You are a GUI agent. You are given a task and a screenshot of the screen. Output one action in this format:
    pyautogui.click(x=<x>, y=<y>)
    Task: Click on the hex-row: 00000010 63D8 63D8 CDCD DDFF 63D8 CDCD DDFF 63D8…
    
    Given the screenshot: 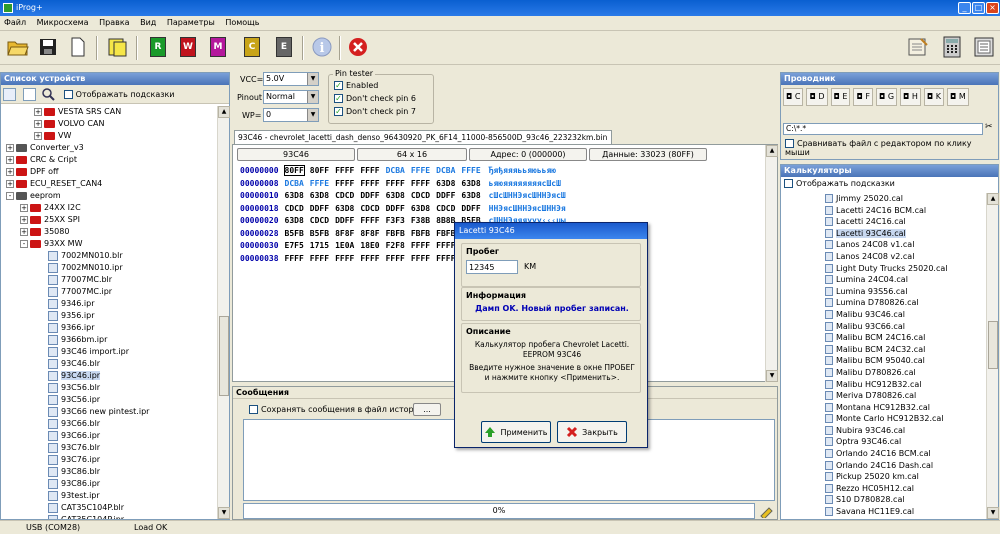 What is the action you would take?
    pyautogui.click(x=490, y=197)
    